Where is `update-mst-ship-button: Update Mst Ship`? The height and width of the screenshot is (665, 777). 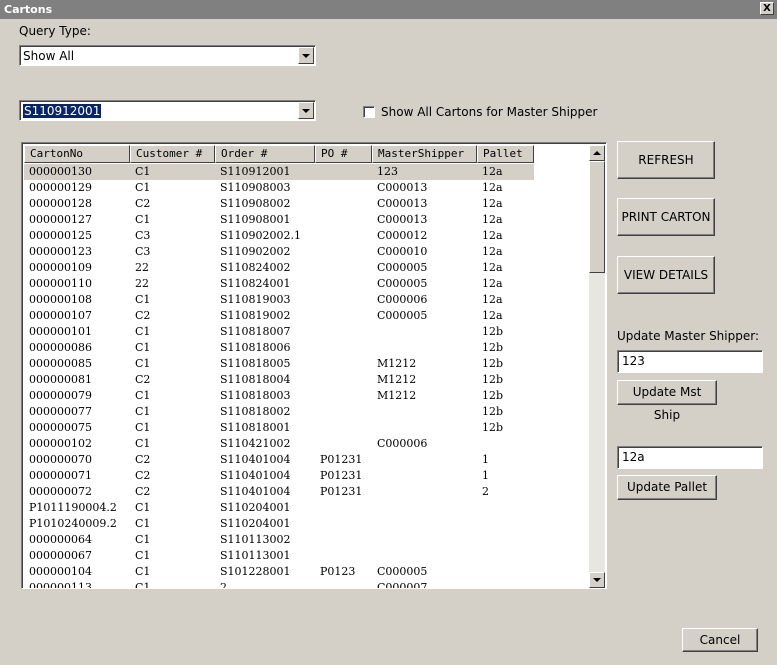
update-mst-ship-button: Update Mst Ship is located at coordinates (667, 401).